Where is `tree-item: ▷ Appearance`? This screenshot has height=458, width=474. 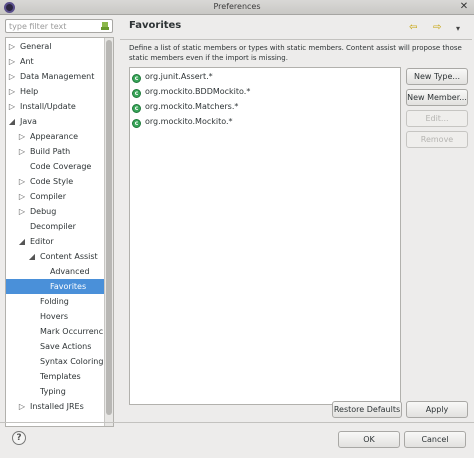
tree-item: ▷ Appearance is located at coordinates (55, 136).